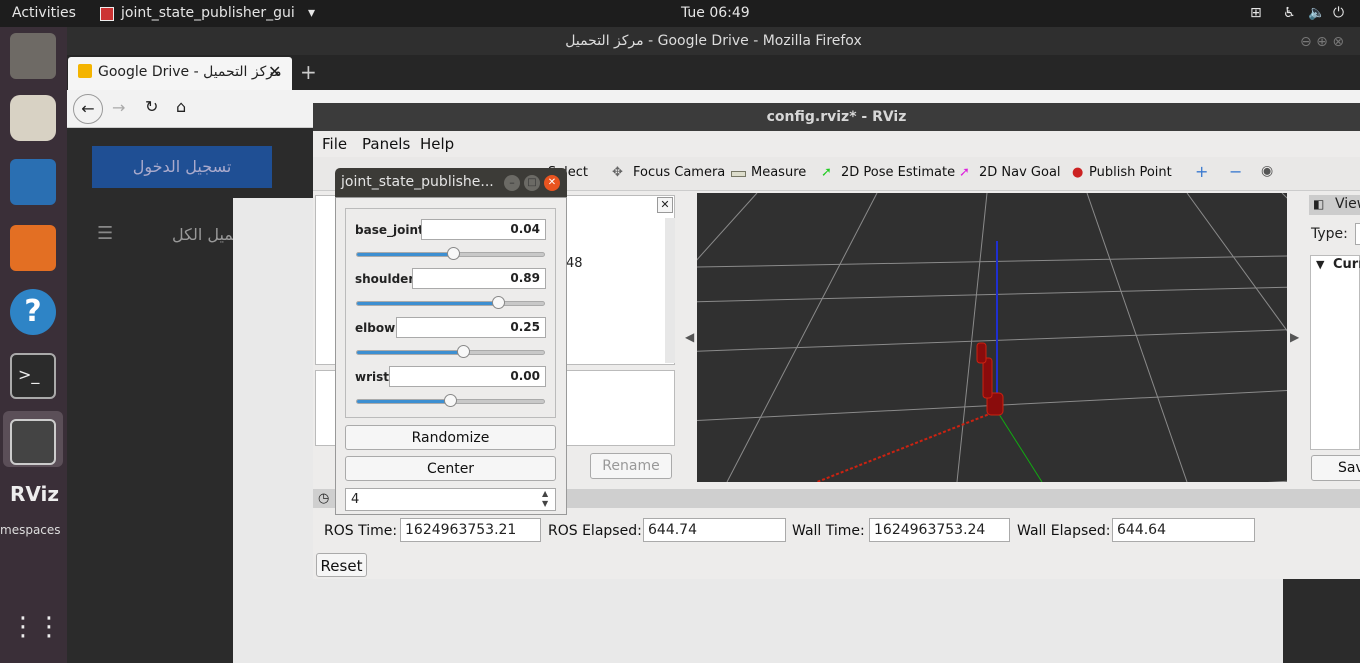 This screenshot has width=1360, height=663. Describe the element at coordinates (1335, 352) in the screenshot. I see `views-tree: ▼ Curr` at that location.